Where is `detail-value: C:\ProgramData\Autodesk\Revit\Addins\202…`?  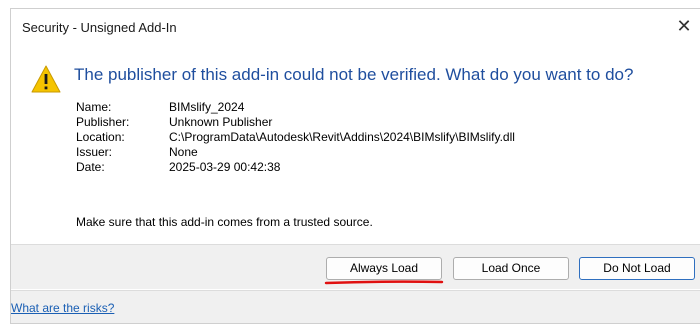
detail-value: C:\ProgramData\Autodesk\Revit\Addins\202… is located at coordinates (342, 137).